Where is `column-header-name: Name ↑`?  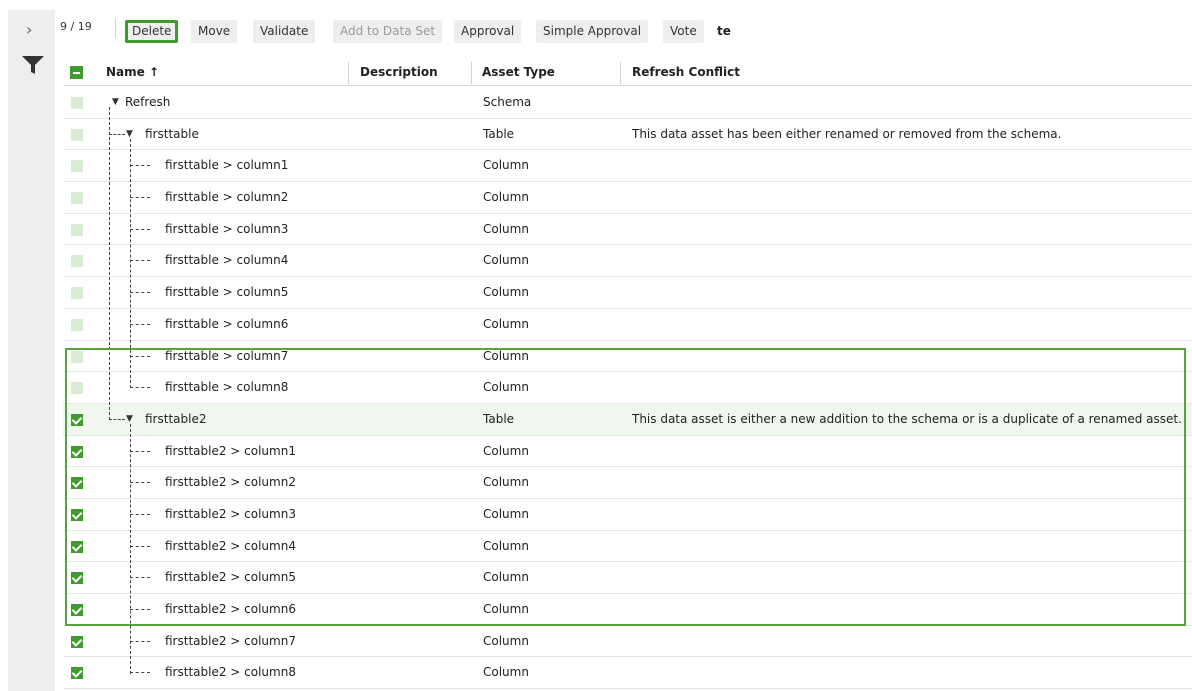
column-header-name: Name ↑ is located at coordinates (132, 72).